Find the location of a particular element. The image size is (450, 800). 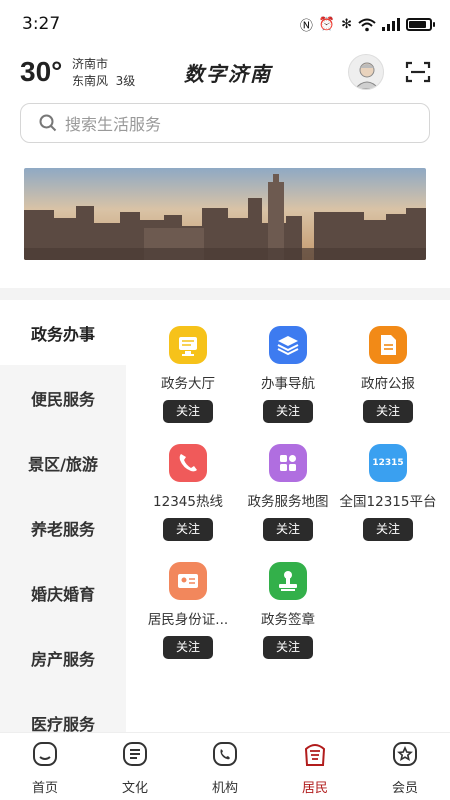

sidebar-item-label: 便民服务 is located at coordinates (62, 399).